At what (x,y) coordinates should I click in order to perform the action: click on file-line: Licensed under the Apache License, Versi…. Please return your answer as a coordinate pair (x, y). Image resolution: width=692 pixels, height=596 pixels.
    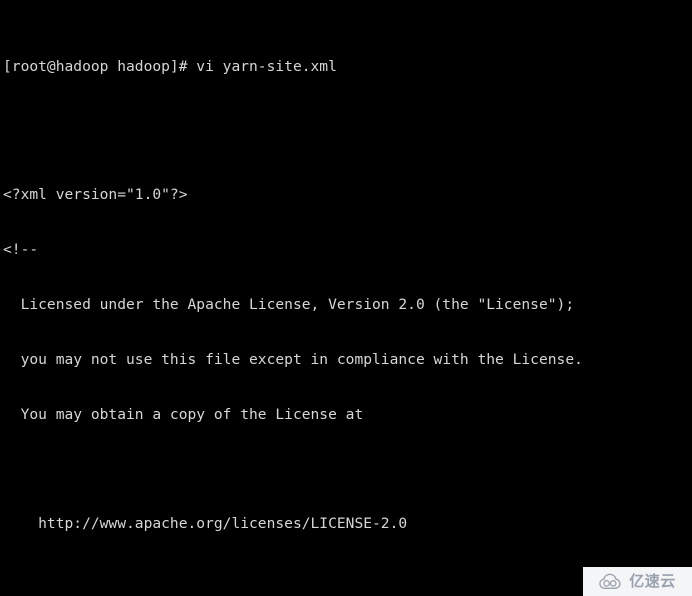
    Looking at the image, I should click on (289, 304).